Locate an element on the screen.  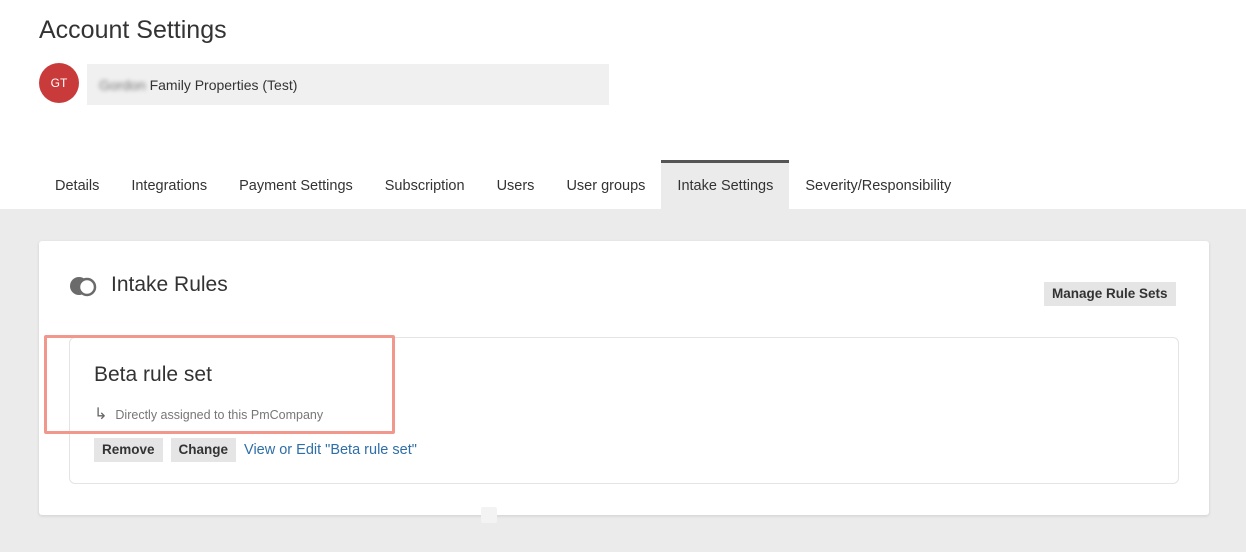
annotation-highlight is located at coordinates (219, 384).